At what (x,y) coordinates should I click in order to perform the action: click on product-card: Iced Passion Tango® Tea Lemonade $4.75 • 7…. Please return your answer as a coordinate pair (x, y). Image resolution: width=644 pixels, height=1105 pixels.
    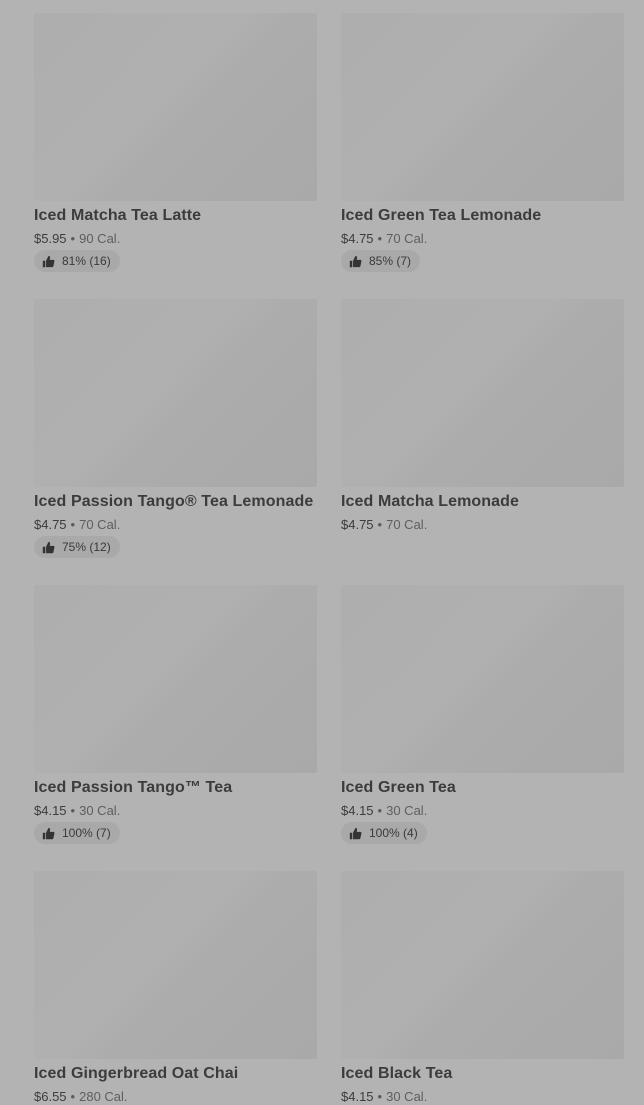
    Looking at the image, I should click on (175, 429).